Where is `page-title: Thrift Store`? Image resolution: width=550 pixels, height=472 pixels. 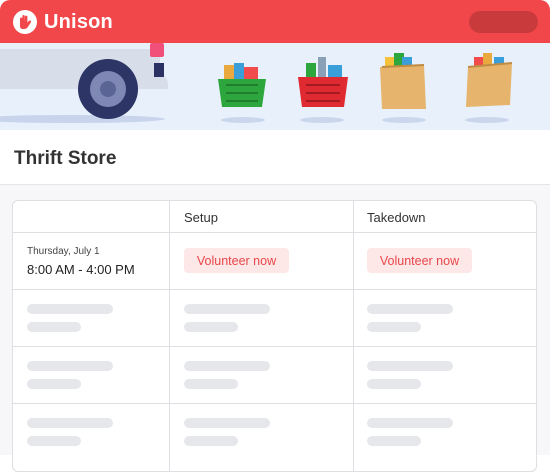 page-title: Thrift Store is located at coordinates (65, 158).